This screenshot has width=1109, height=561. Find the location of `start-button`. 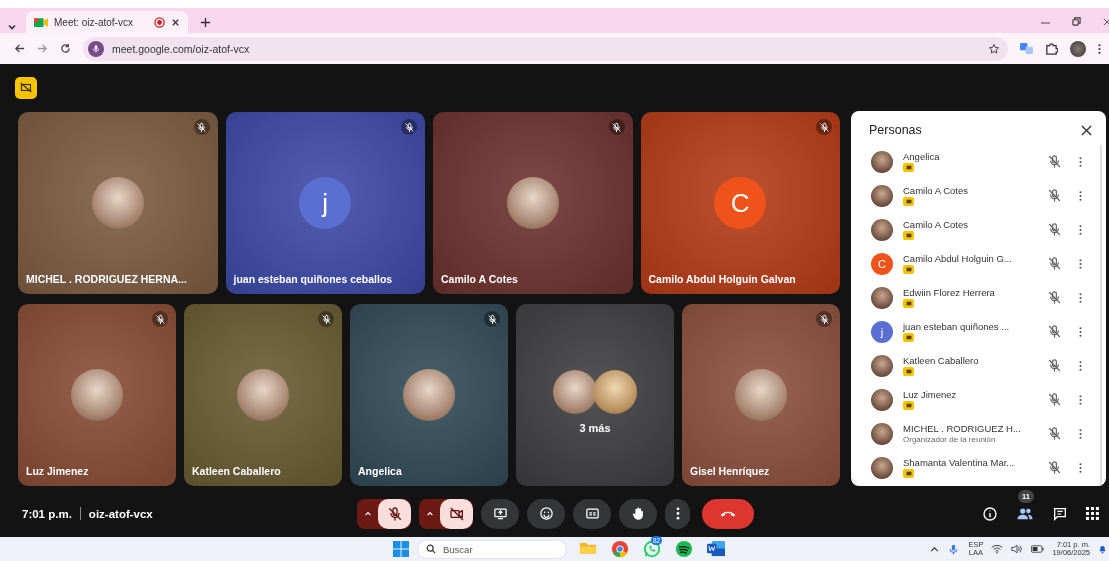

start-button is located at coordinates (401, 549).